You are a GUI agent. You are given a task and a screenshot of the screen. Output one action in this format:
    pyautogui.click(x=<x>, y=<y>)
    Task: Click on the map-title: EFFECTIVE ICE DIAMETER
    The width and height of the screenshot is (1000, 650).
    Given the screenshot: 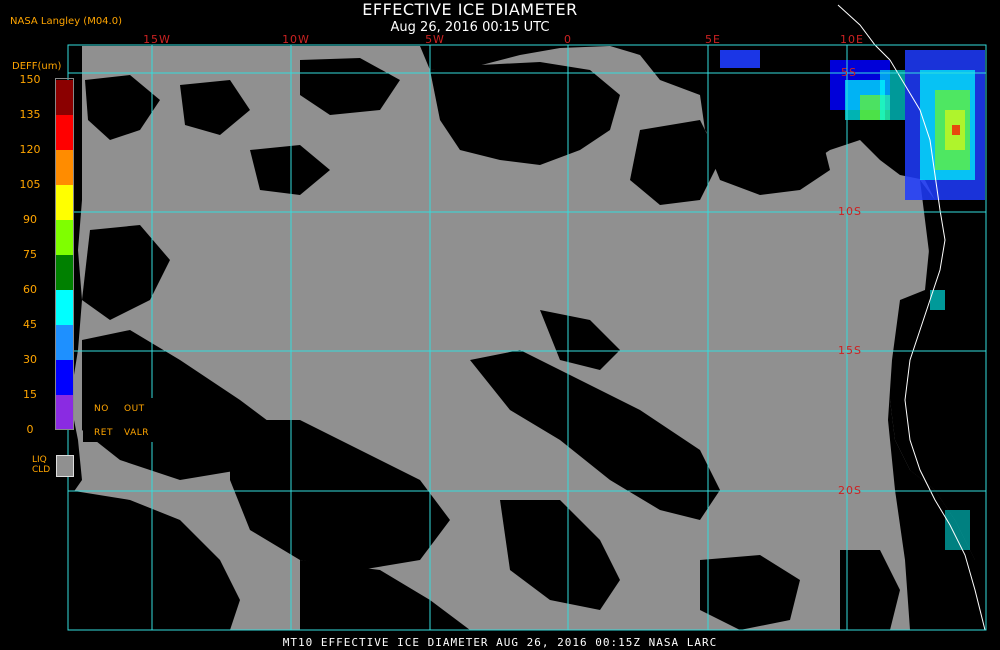 What is the action you would take?
    pyautogui.click(x=470, y=9)
    